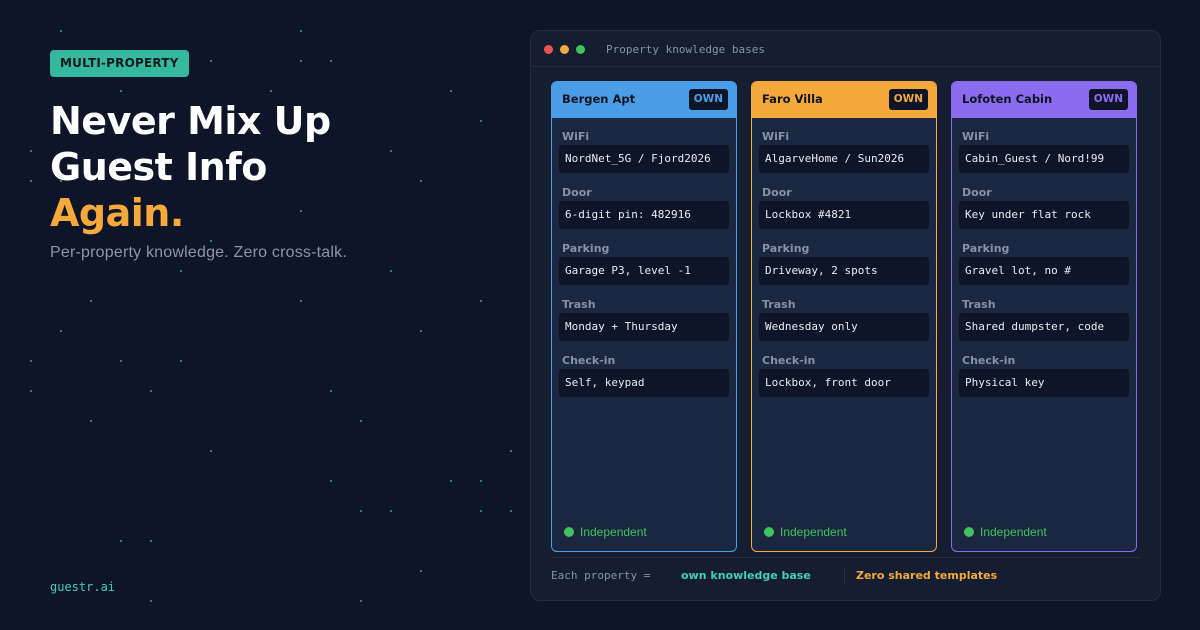 The height and width of the screenshot is (630, 1200). Describe the element at coordinates (844, 271) in the screenshot. I see `field-value: Driveway, 2 spots` at that location.